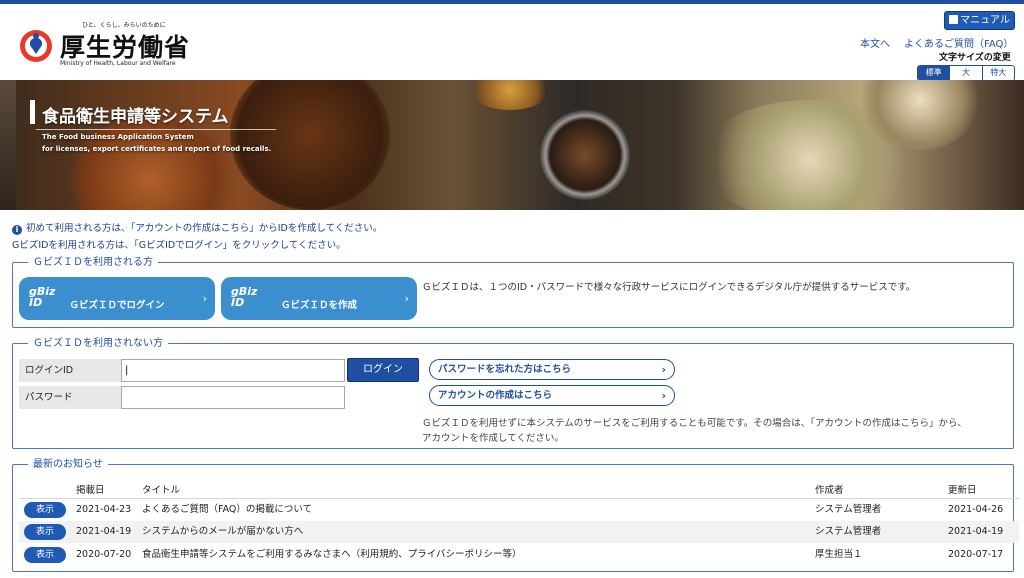 This screenshot has height=578, width=1024. I want to click on notice-first-time: i 初めて利用される方は、「アカウントの作成はこちら」からIDを作成してください。, so click(197, 227).